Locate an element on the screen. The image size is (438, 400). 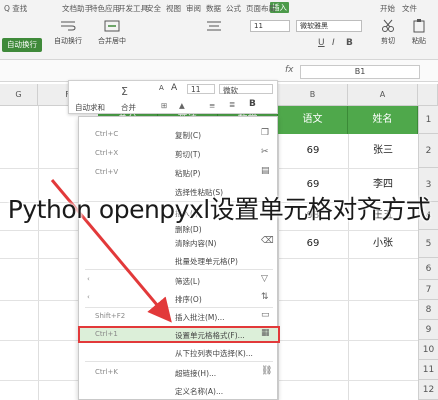
row-header: 9 is located at coordinates (428, 330).